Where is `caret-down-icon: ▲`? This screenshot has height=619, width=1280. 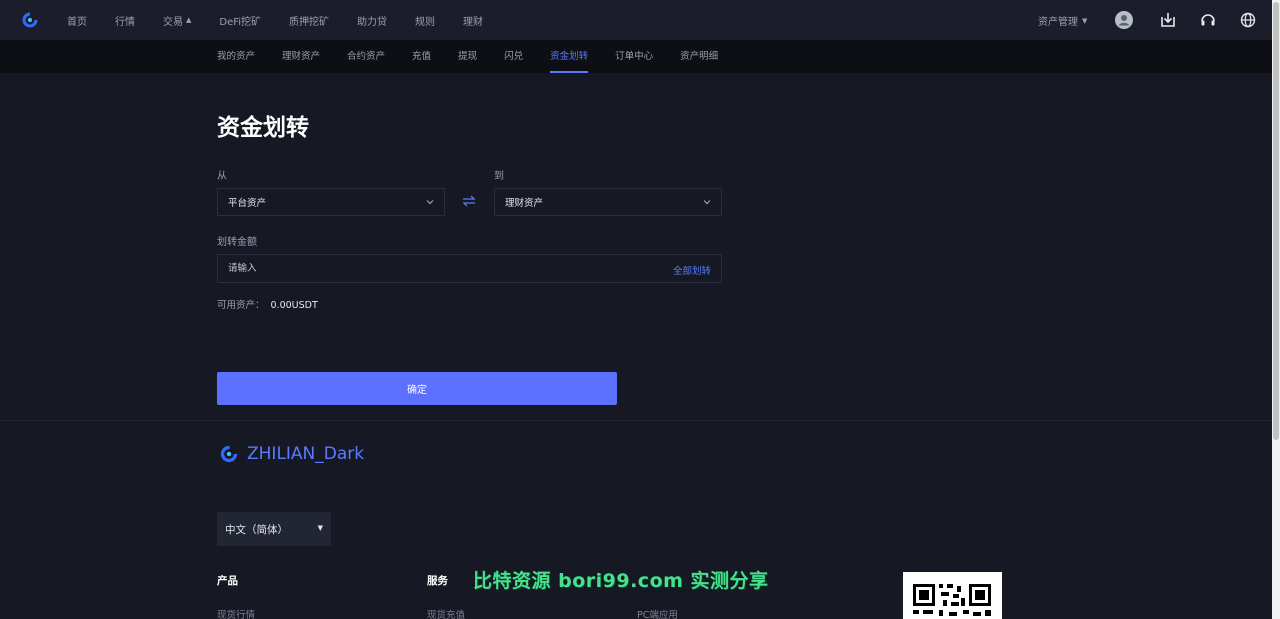 caret-down-icon: ▲ is located at coordinates (189, 20).